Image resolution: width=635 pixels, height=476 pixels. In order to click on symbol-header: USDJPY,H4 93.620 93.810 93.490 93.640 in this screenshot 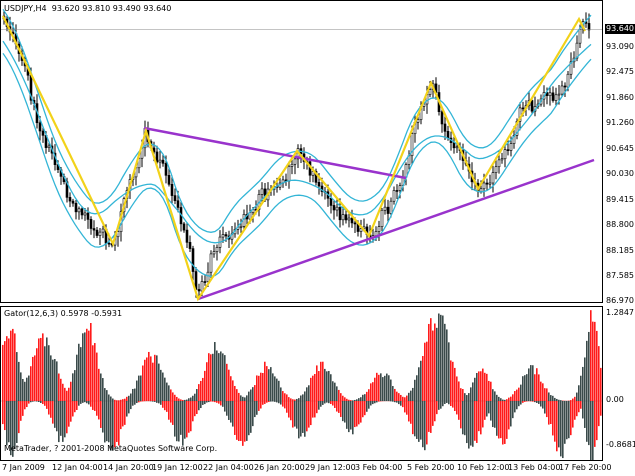, I will do `click(87, 9)`.